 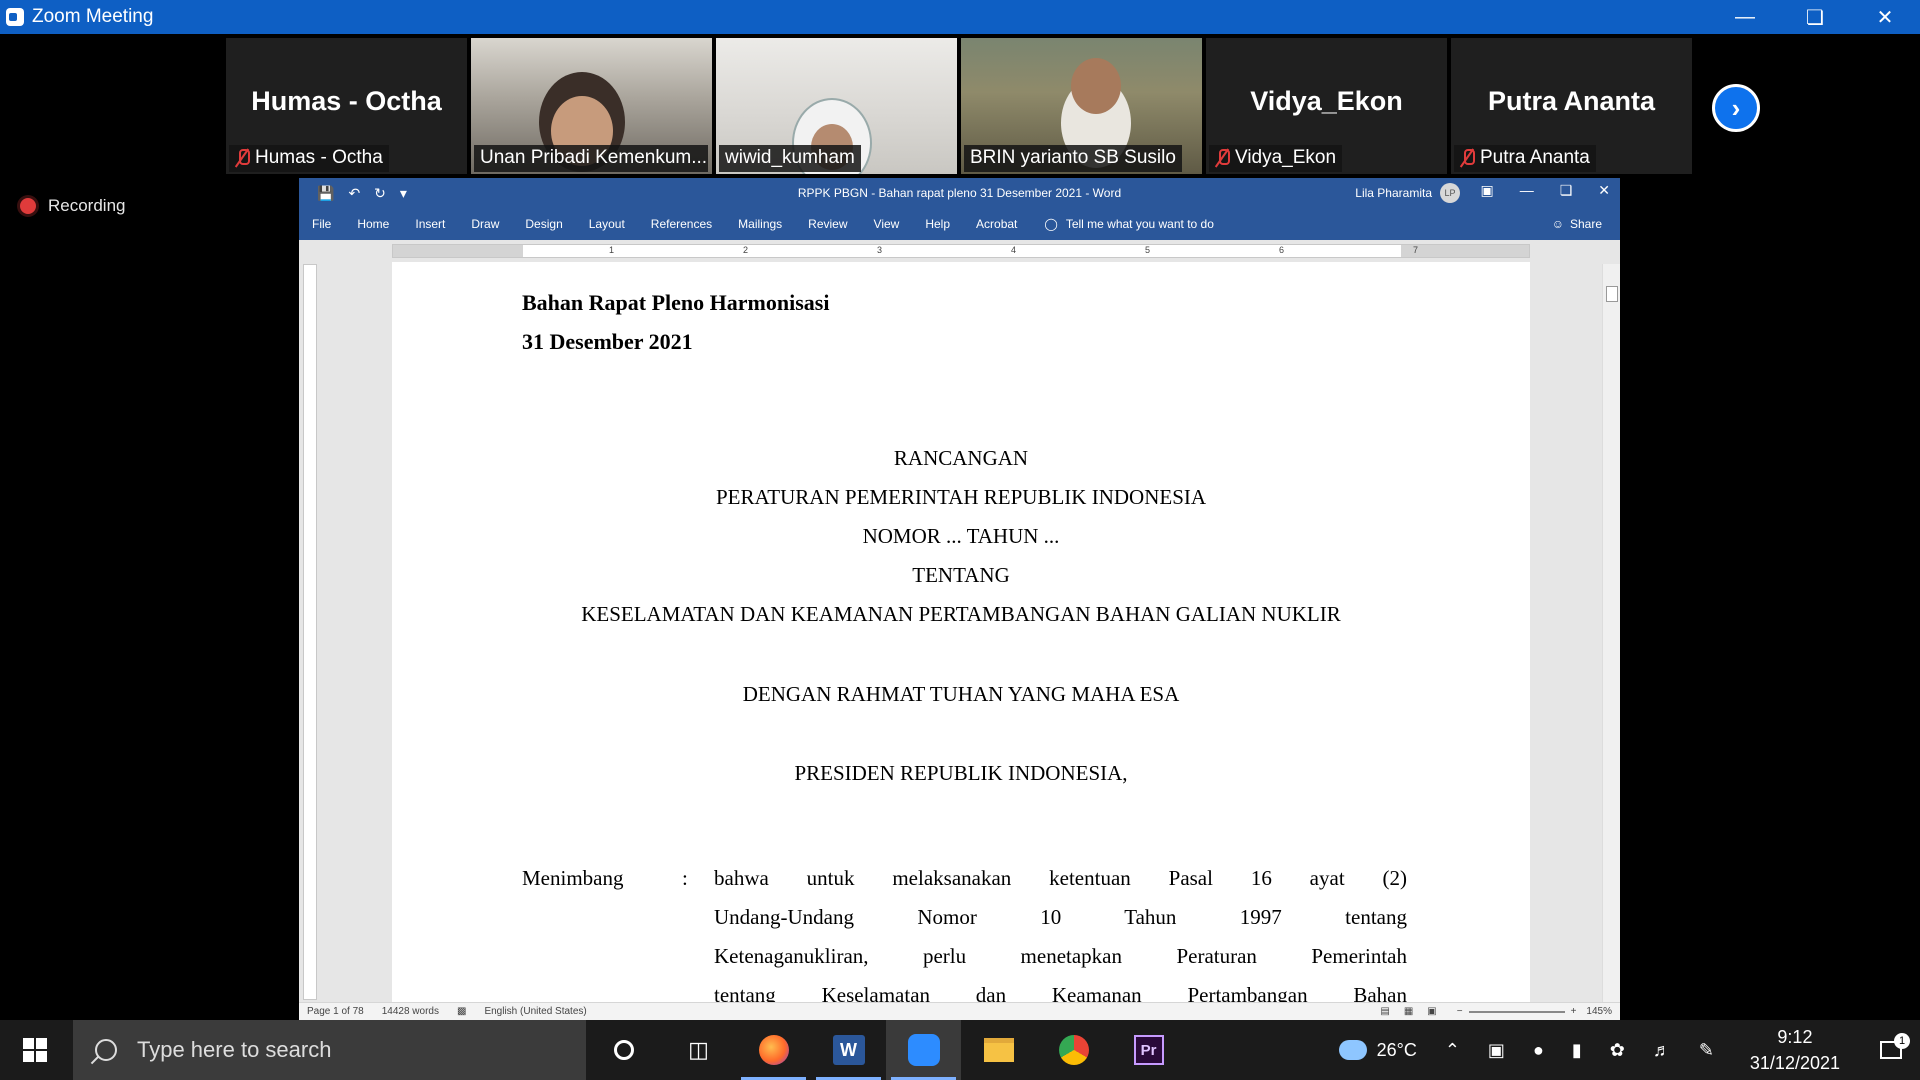 What do you see at coordinates (1599, 1011) in the screenshot?
I see `zoom-level: 145%` at bounding box center [1599, 1011].